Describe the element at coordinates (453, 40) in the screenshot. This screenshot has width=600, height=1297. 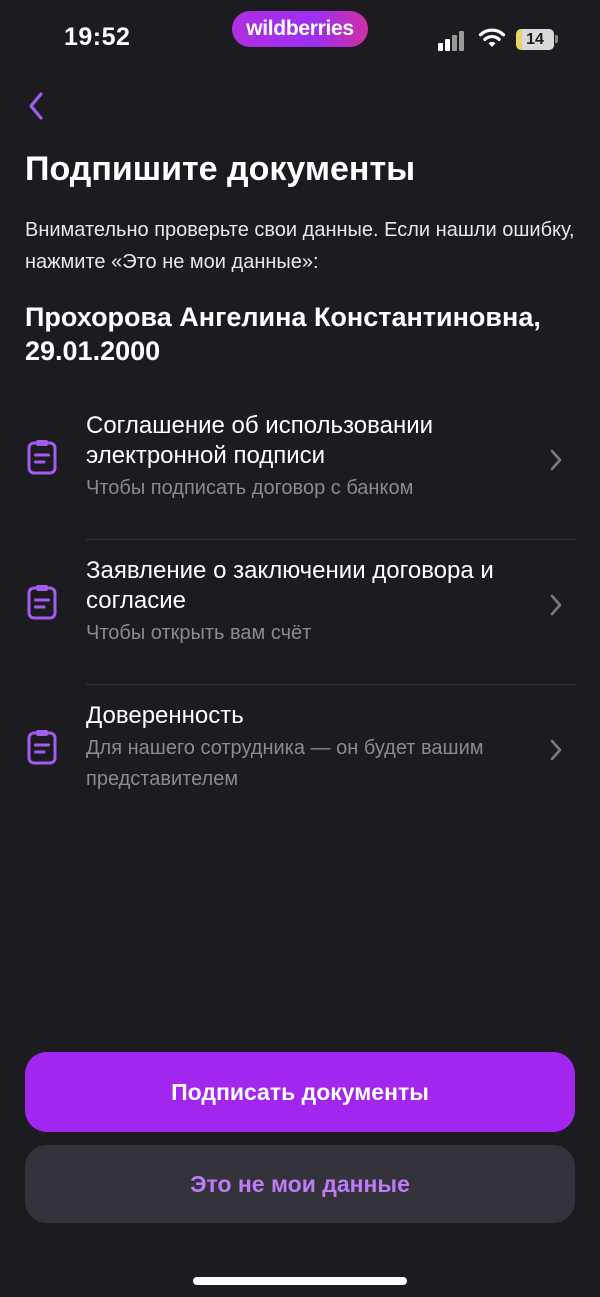
I see `signal-icon` at that location.